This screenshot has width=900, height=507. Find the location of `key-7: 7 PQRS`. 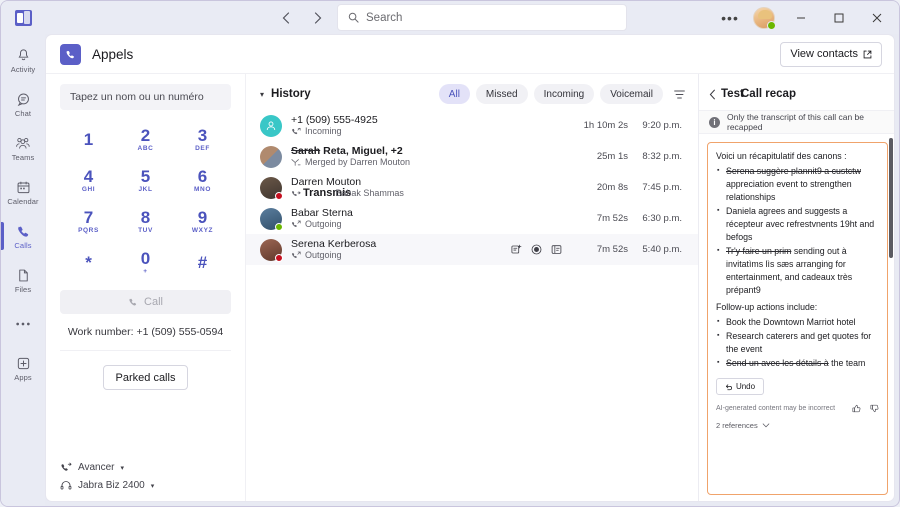

key-7: 7 PQRS is located at coordinates (88, 221).